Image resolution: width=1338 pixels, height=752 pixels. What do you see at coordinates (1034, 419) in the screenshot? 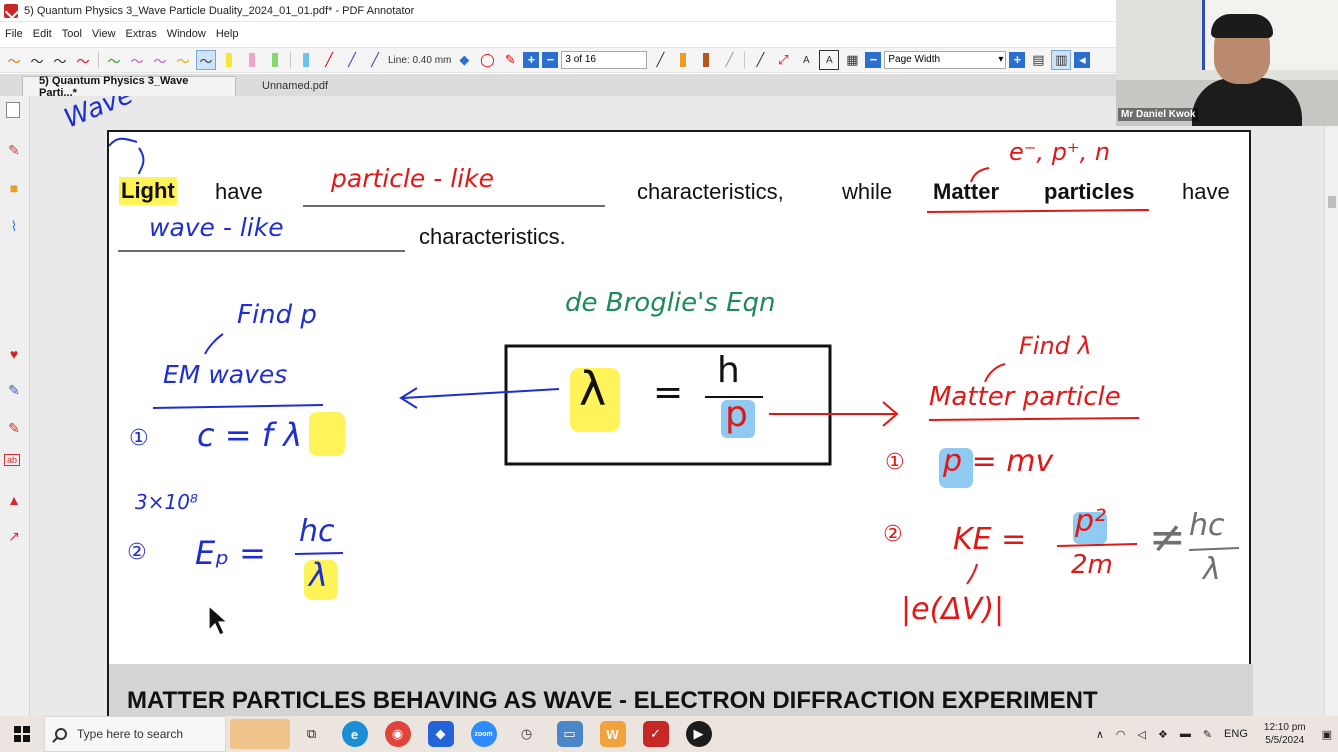
I see `matter-particle-underline` at bounding box center [1034, 419].